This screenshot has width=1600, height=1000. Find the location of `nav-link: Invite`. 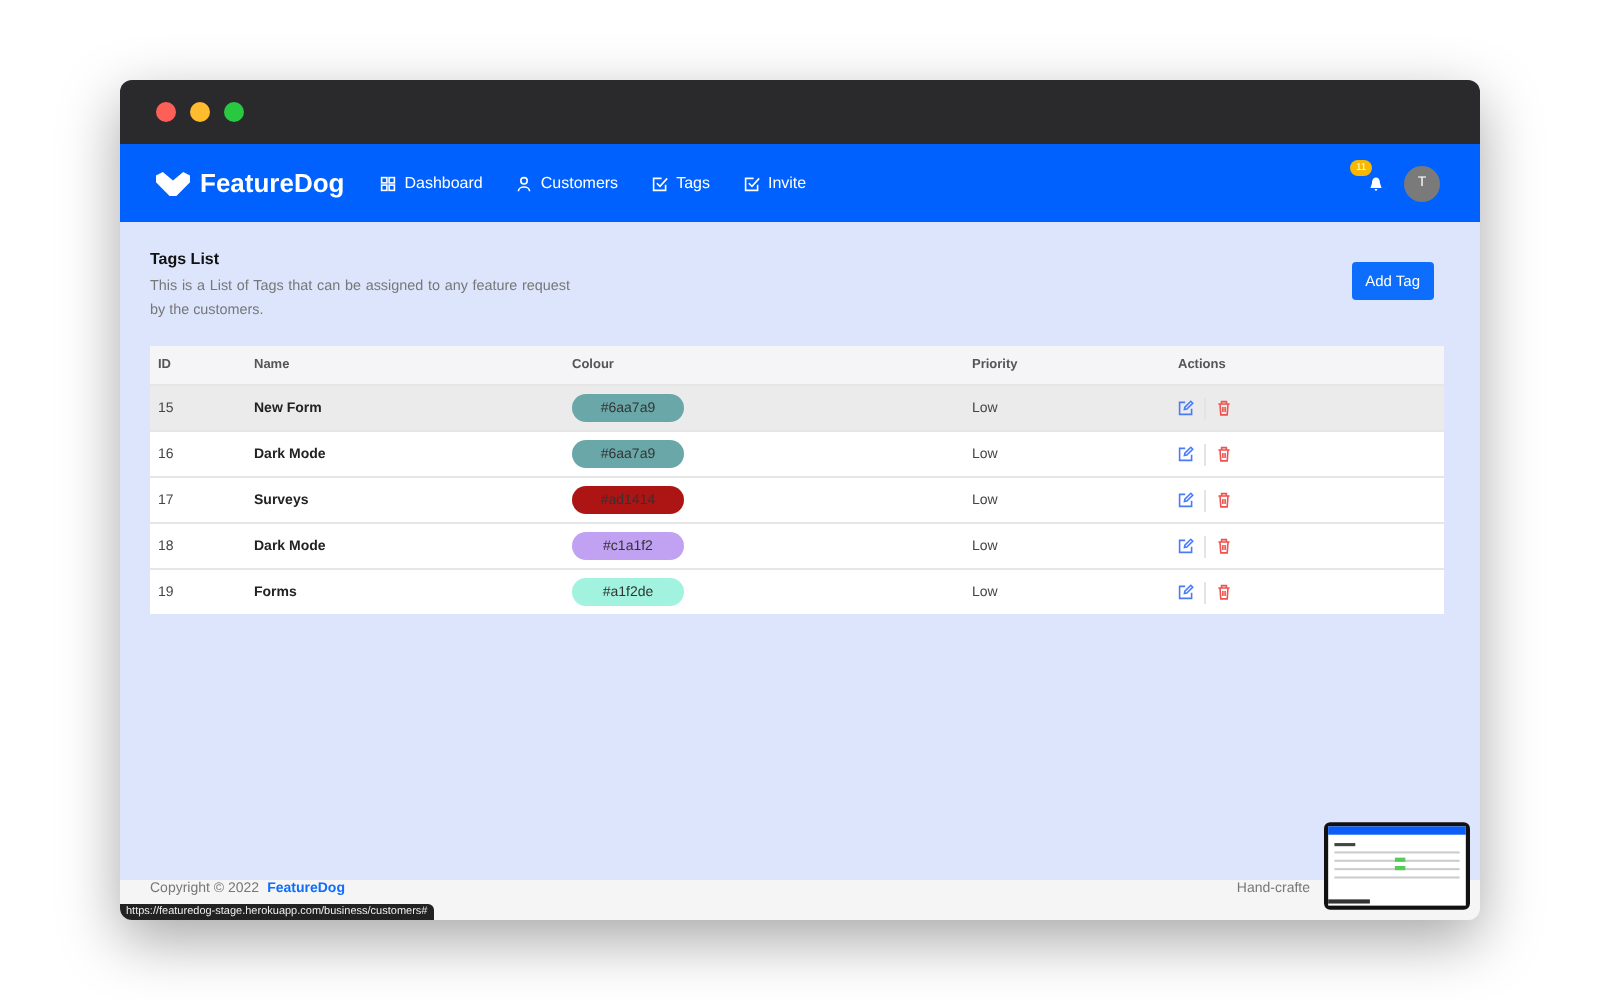

nav-link: Invite is located at coordinates (775, 183).